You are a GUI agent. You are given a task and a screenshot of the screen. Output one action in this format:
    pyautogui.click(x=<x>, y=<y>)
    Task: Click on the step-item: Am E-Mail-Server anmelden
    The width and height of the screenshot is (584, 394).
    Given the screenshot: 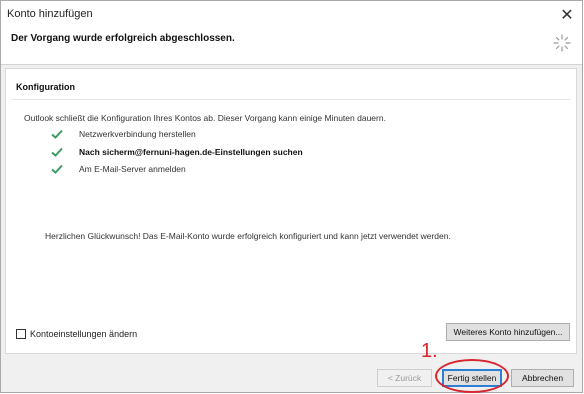 What is the action you would take?
    pyautogui.click(x=118, y=169)
    